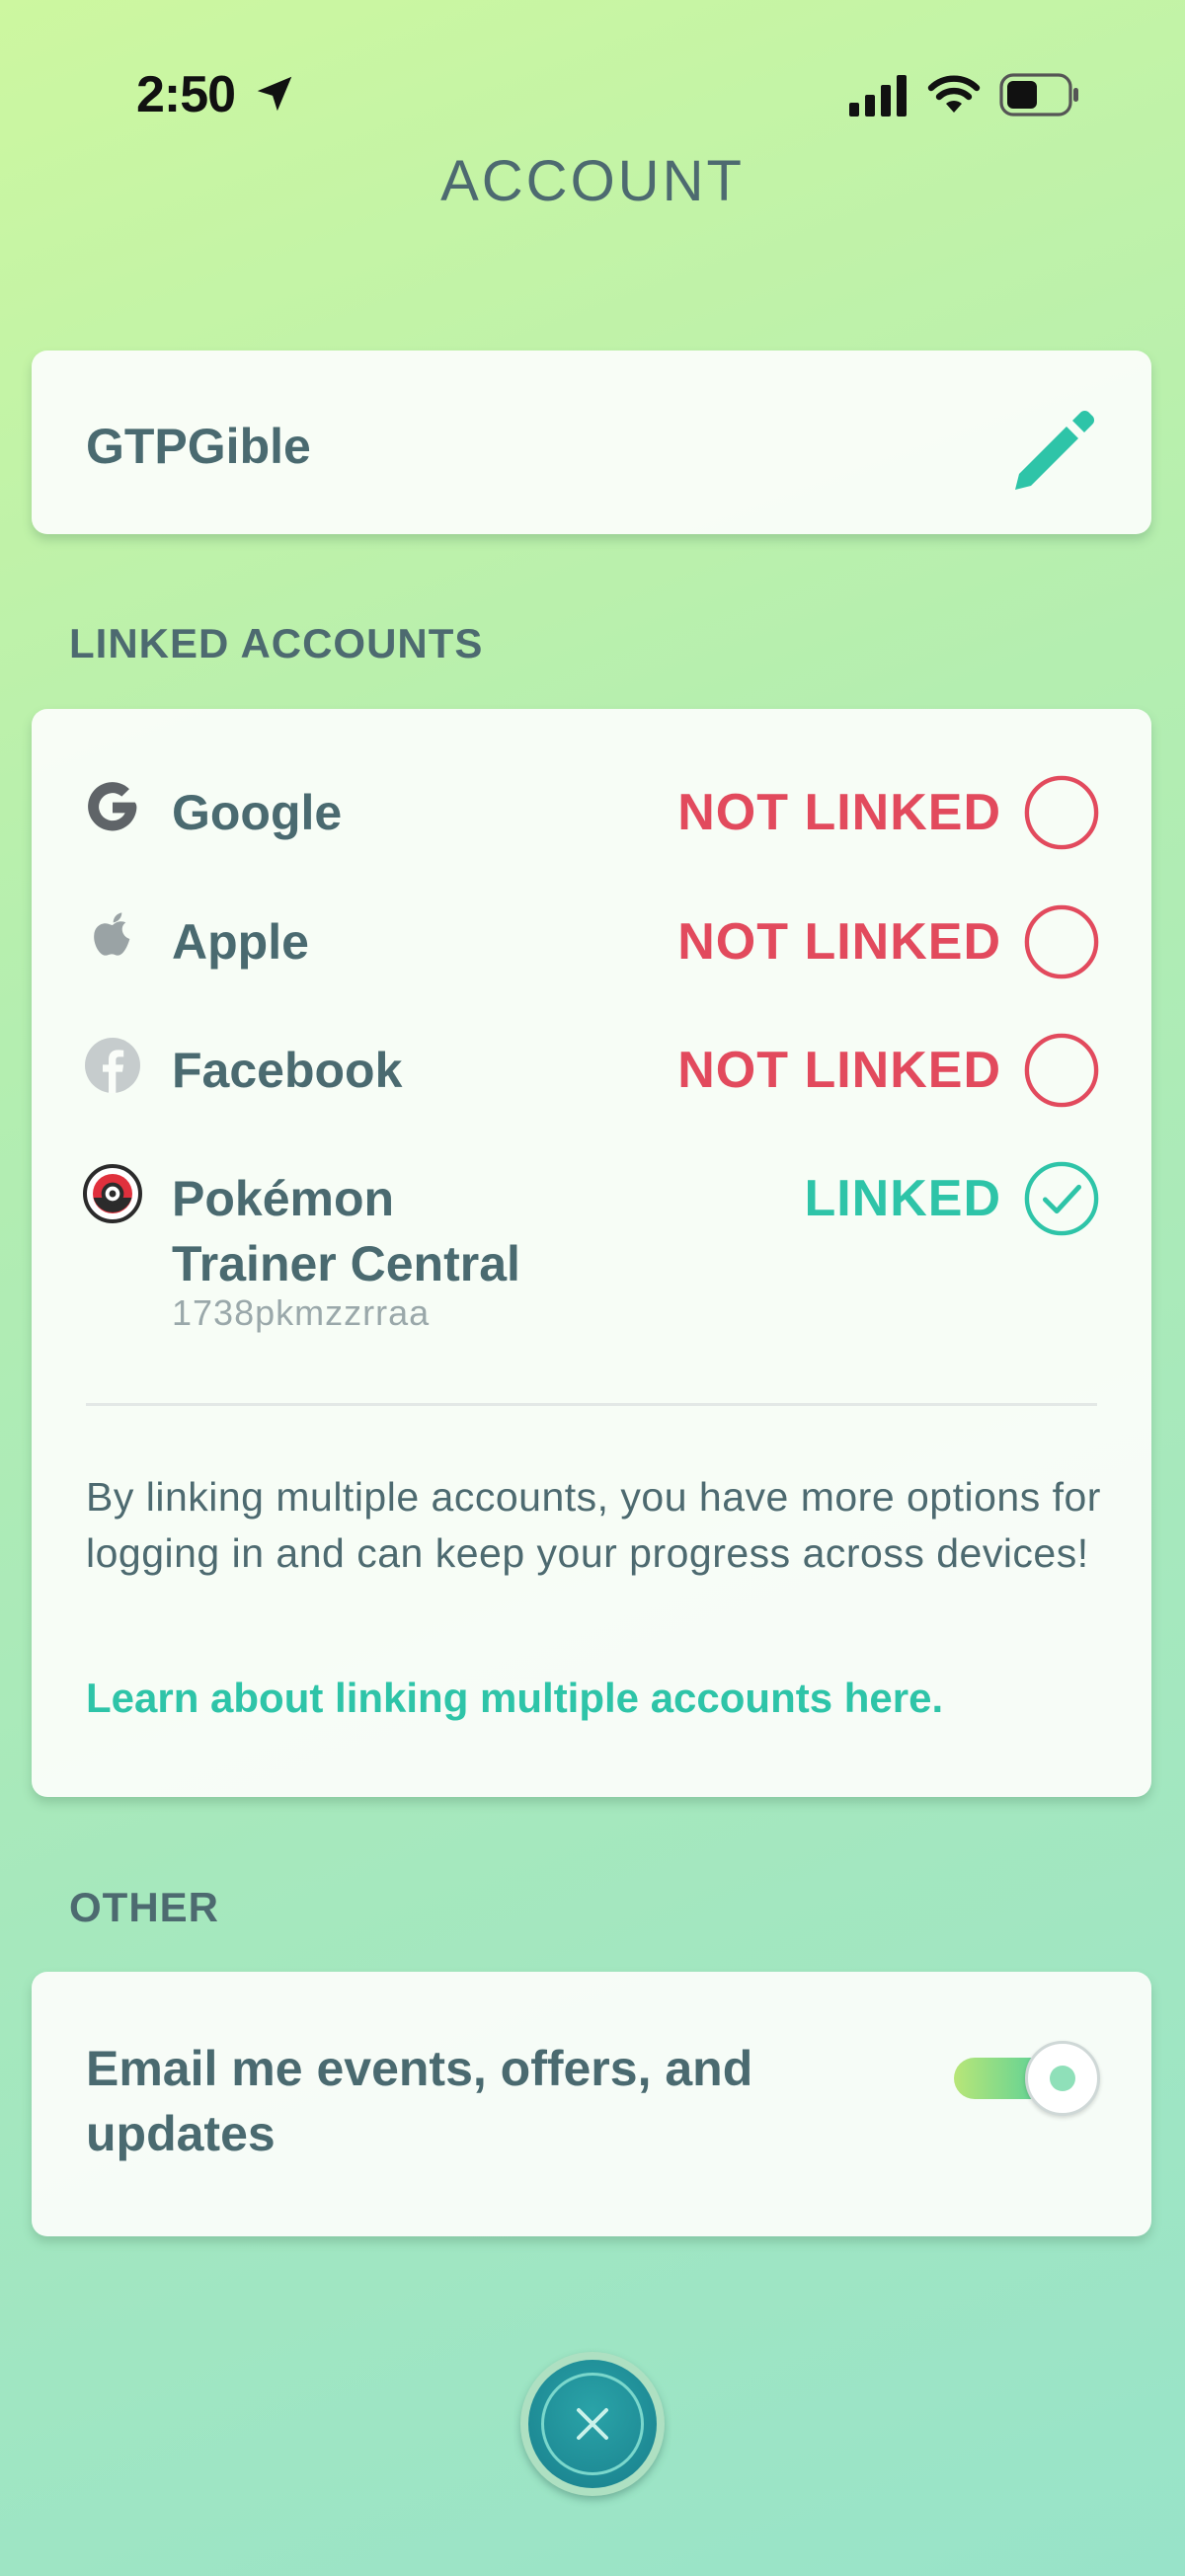  What do you see at coordinates (181, 2133) in the screenshot?
I see `email-label-line2: updates` at bounding box center [181, 2133].